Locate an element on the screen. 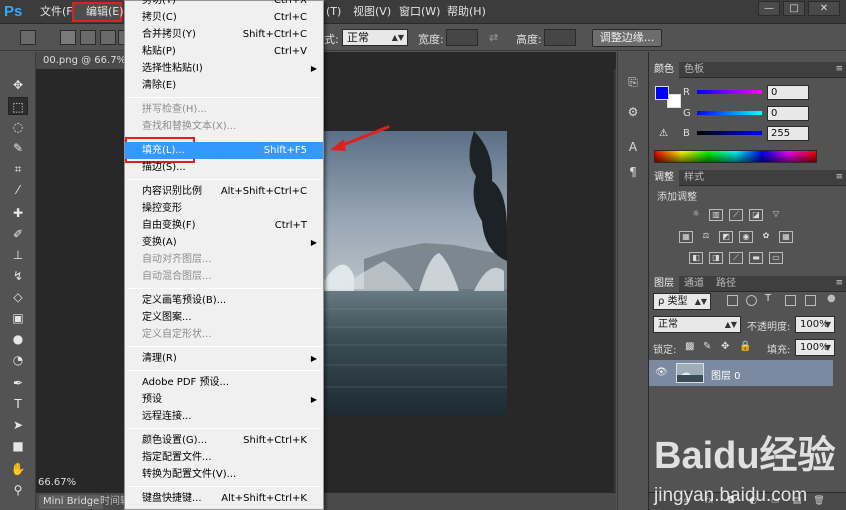  color-lookup-icon: ▦ is located at coordinates (786, 237).